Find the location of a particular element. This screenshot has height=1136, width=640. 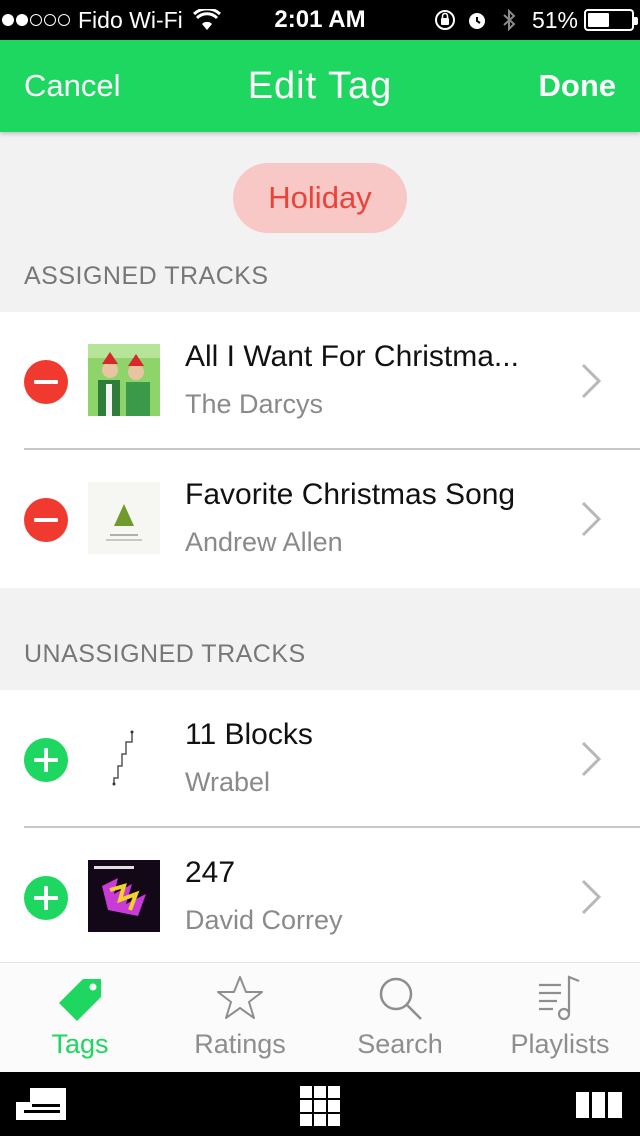

track-artist: The Darcys is located at coordinates (254, 404).